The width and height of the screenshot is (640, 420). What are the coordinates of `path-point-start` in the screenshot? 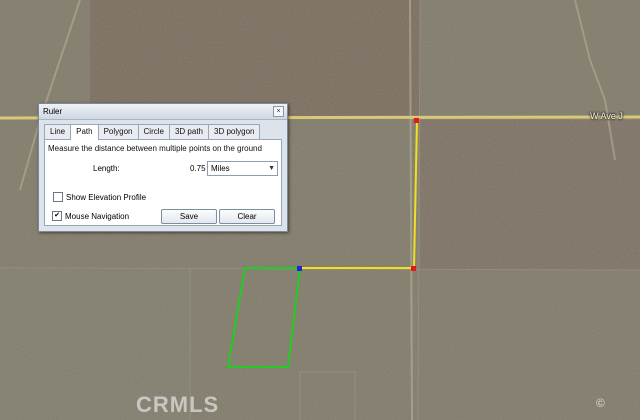 It's located at (416, 120).